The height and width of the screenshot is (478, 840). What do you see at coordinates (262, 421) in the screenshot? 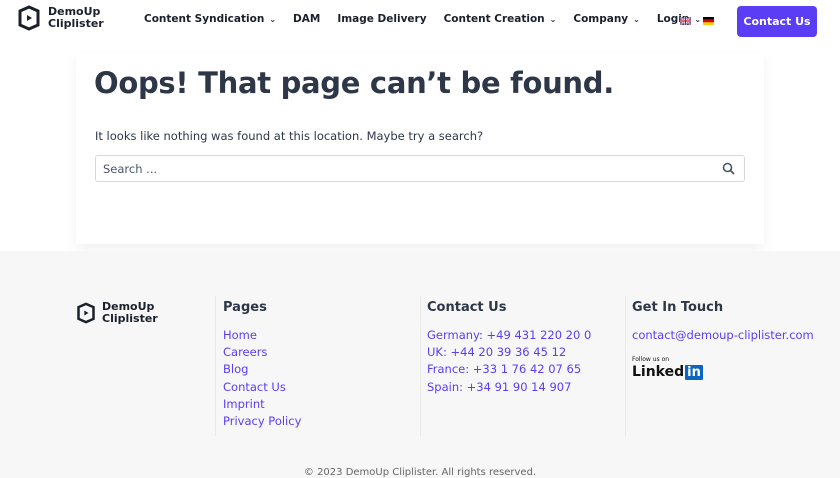
I see `footer-link: Privacy Policy` at bounding box center [262, 421].